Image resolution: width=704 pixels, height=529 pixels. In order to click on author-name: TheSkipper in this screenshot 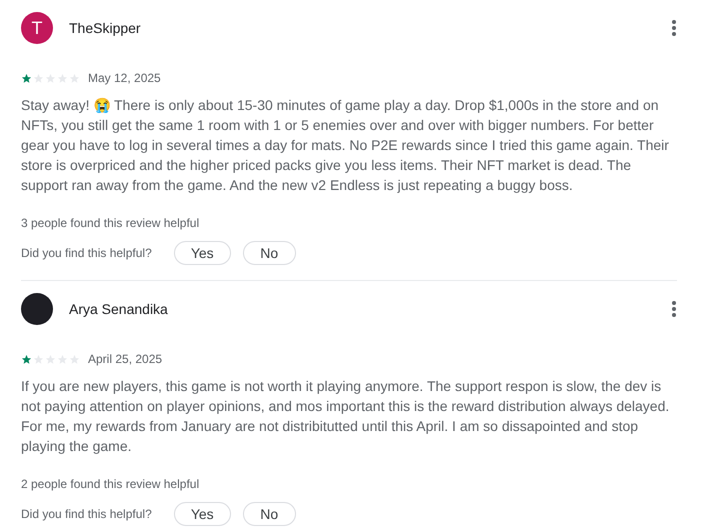, I will do `click(105, 28)`.